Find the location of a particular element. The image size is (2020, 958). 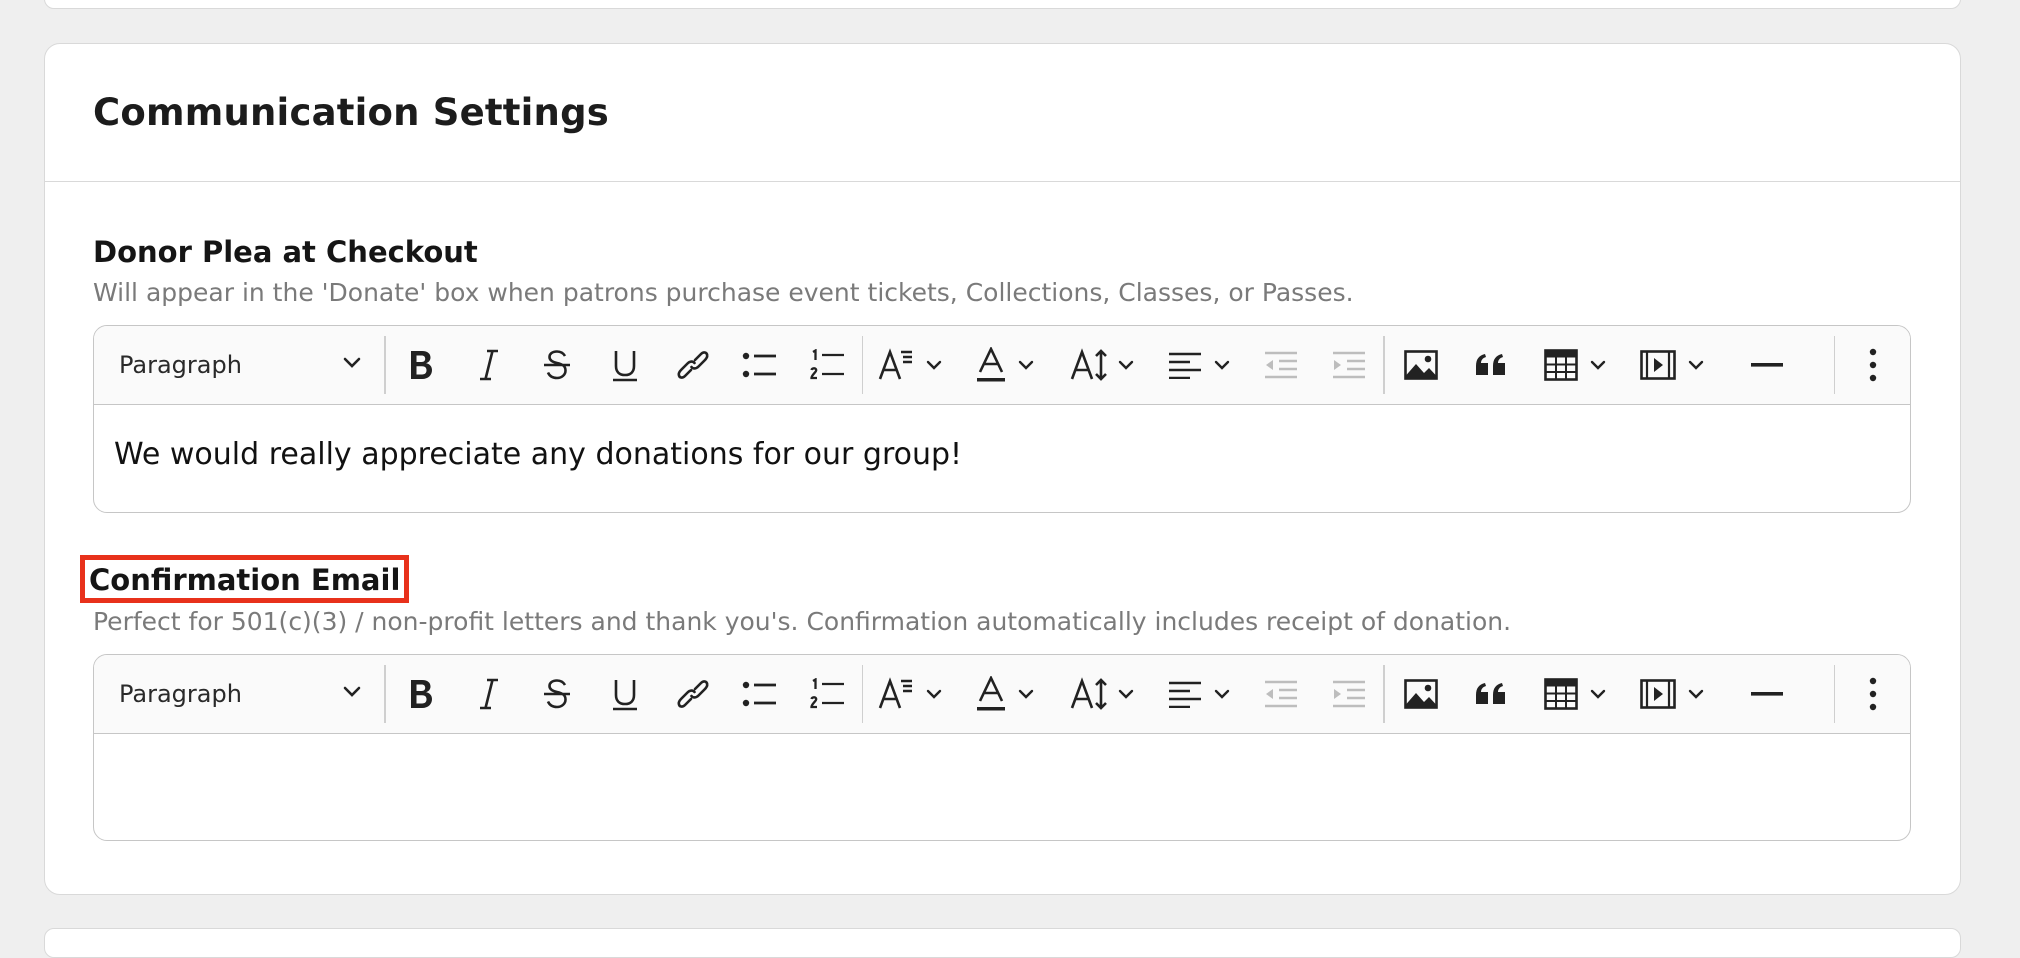

font-color-icon is located at coordinates (990, 693).